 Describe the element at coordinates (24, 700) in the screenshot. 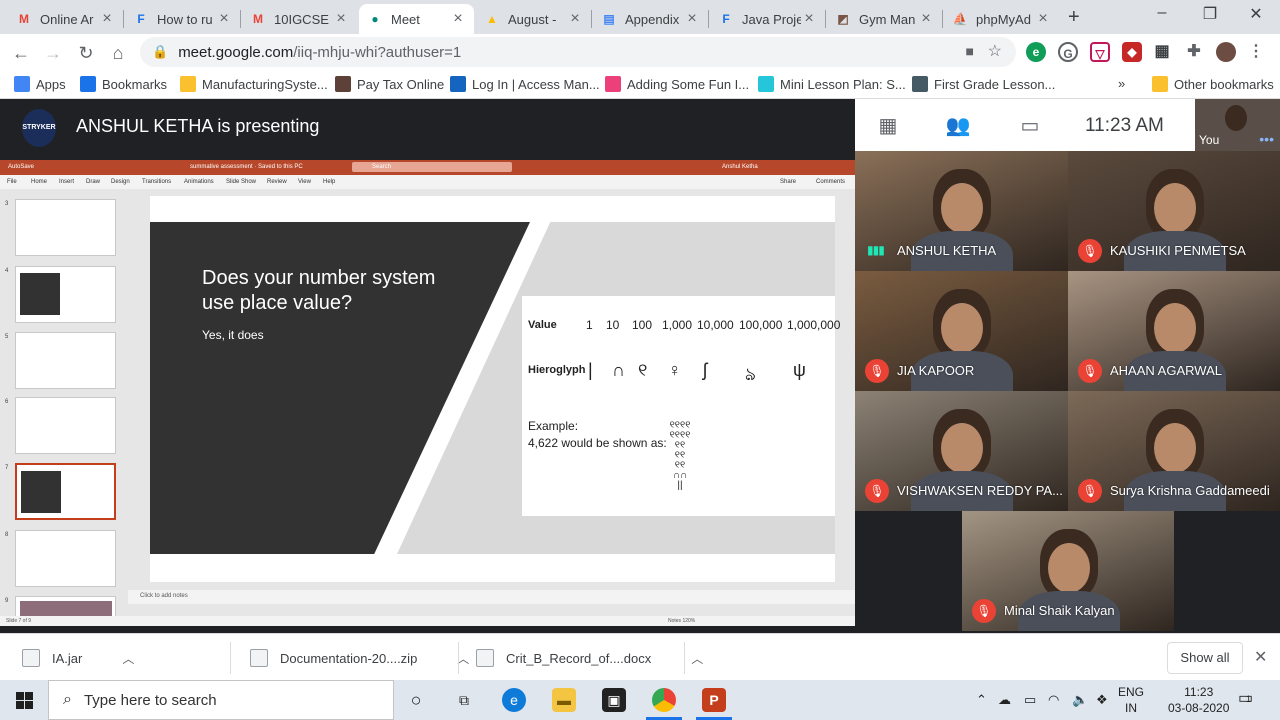

I see `windows-start-icon` at that location.